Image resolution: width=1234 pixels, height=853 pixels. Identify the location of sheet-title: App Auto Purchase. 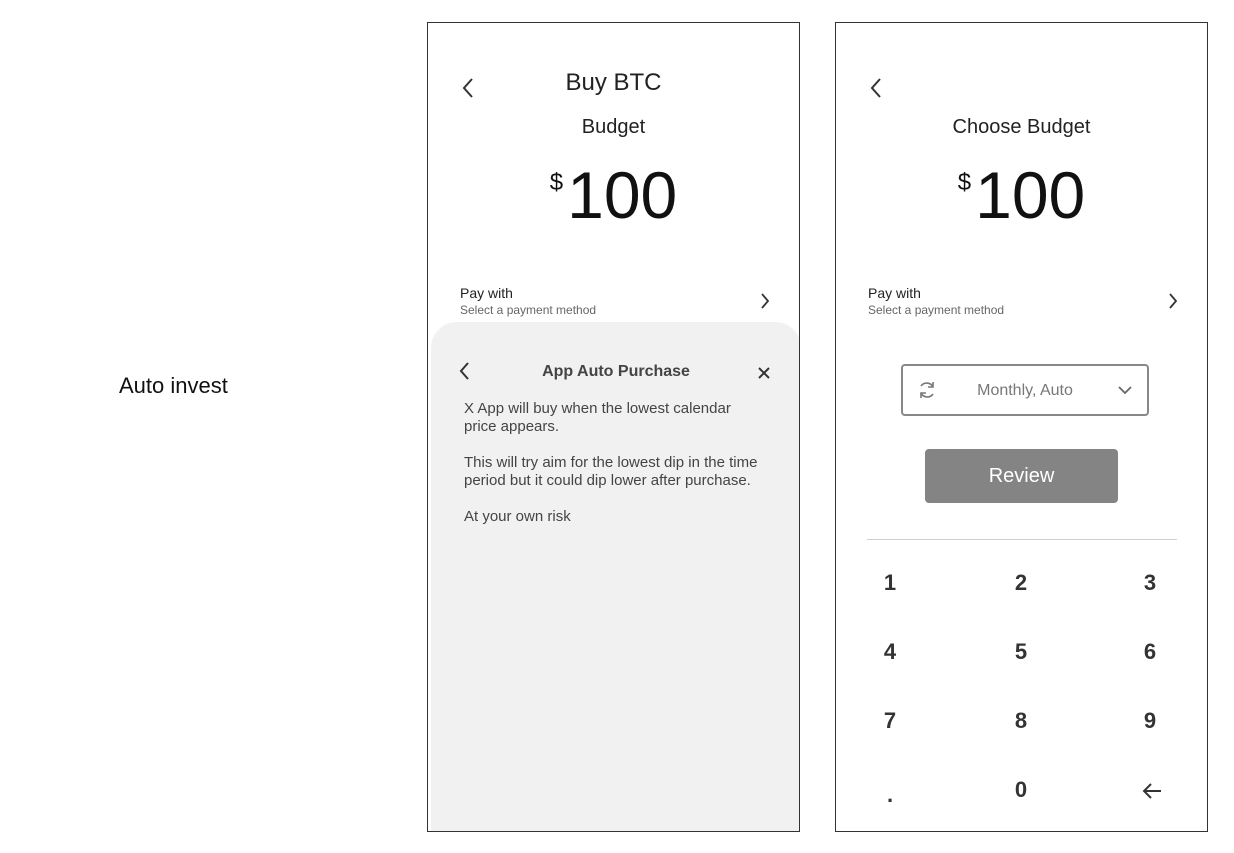
(616, 371).